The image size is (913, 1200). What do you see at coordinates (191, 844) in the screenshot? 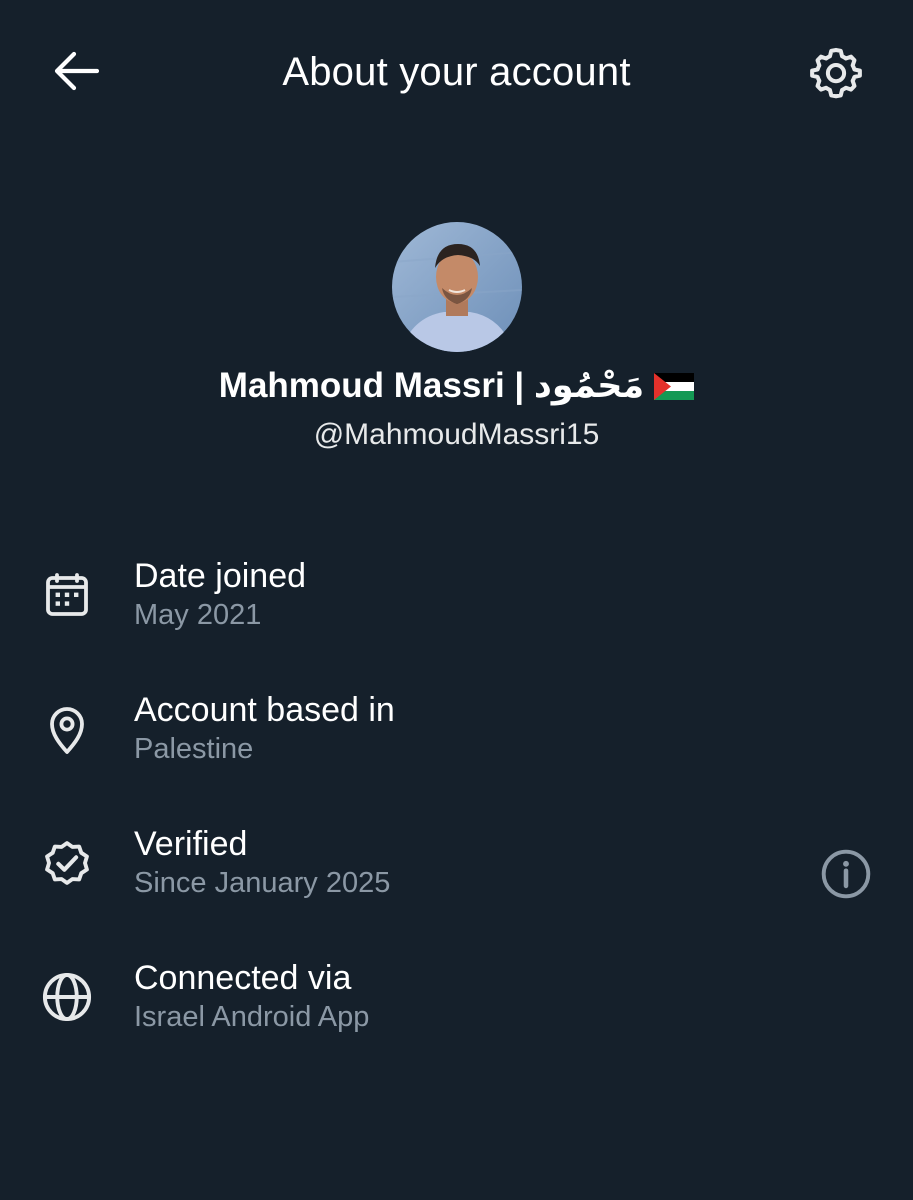
I see `row-title: Verified` at bounding box center [191, 844].